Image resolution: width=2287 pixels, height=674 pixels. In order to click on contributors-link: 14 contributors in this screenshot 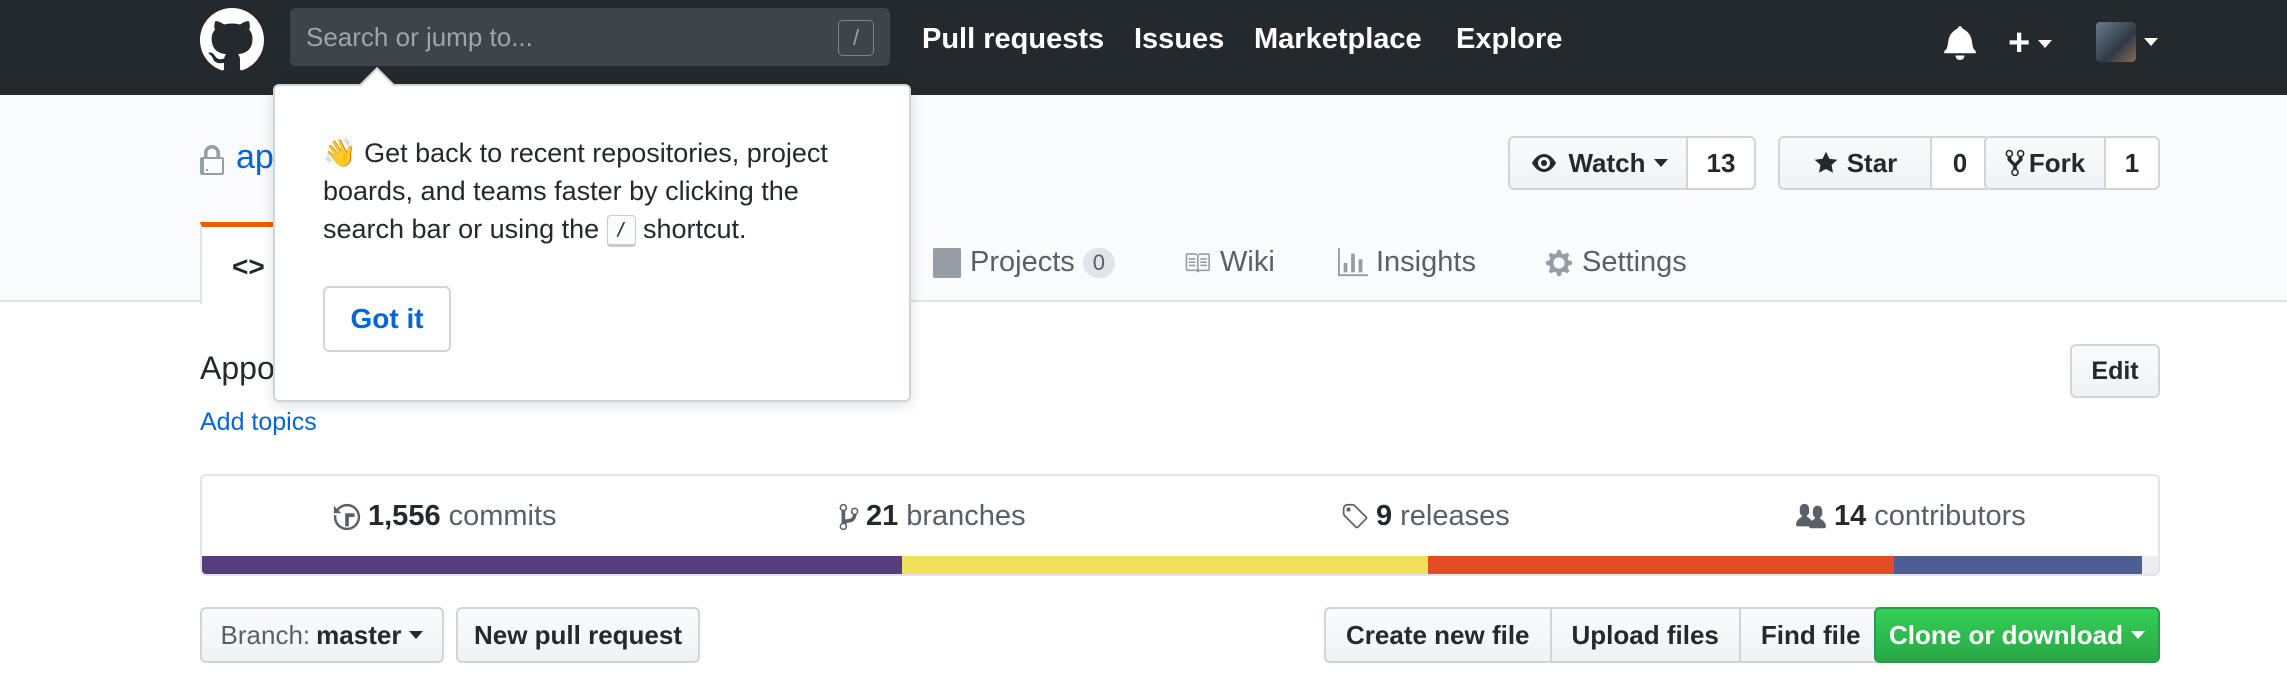, I will do `click(1910, 516)`.